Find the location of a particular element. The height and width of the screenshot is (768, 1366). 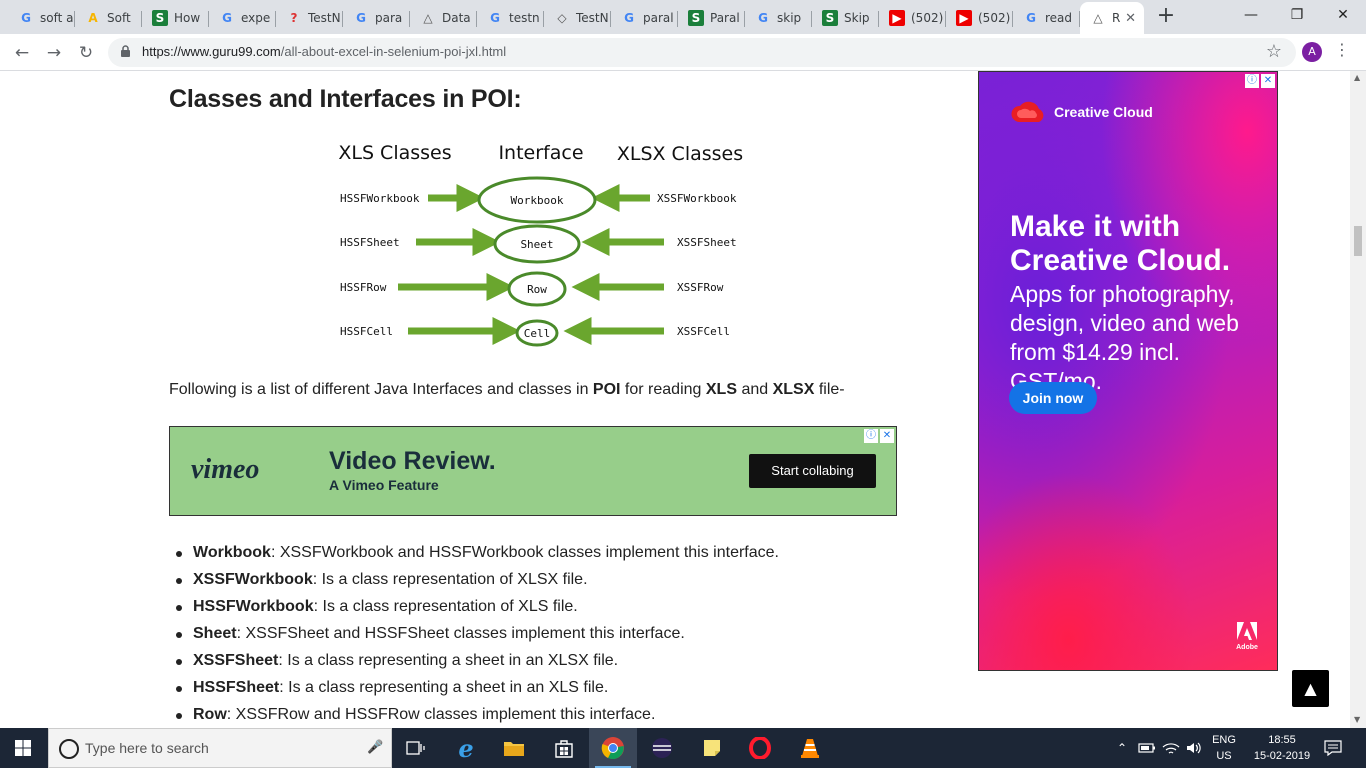

page-scrollbar: ▲ ▼ is located at coordinates (1358, 399).